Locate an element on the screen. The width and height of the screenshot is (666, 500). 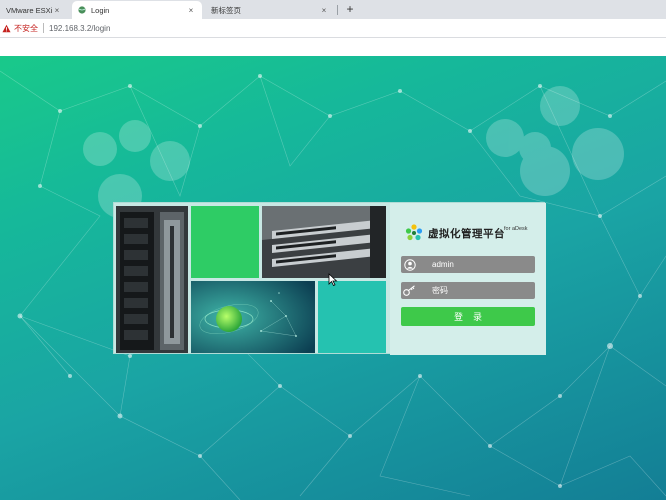
tab-title: 新标签页 is located at coordinates (226, 10).